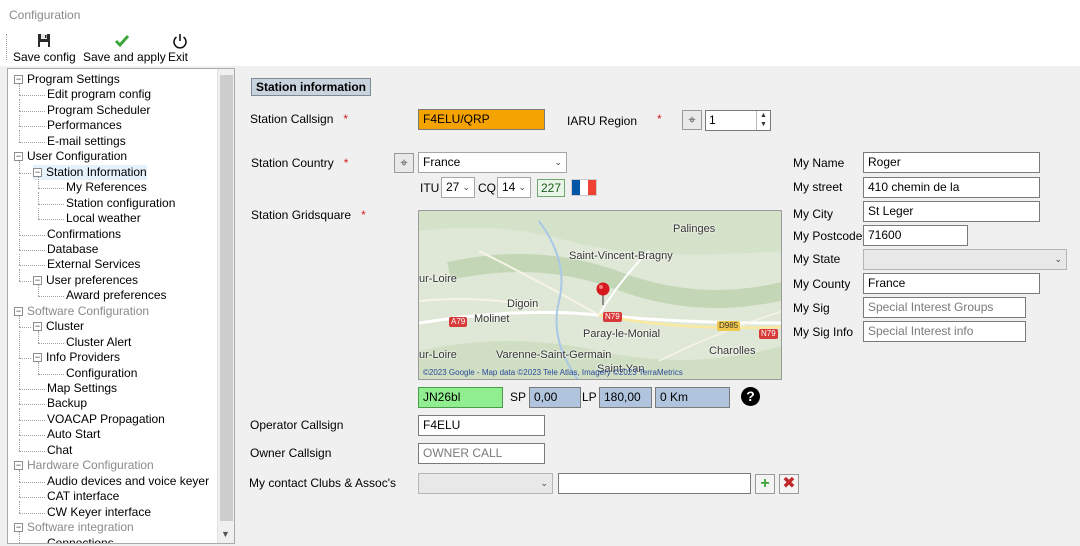 This screenshot has width=1080, height=546. What do you see at coordinates (297, 425) in the screenshot?
I see `operator-callsign-label: Operator Callsign` at bounding box center [297, 425].